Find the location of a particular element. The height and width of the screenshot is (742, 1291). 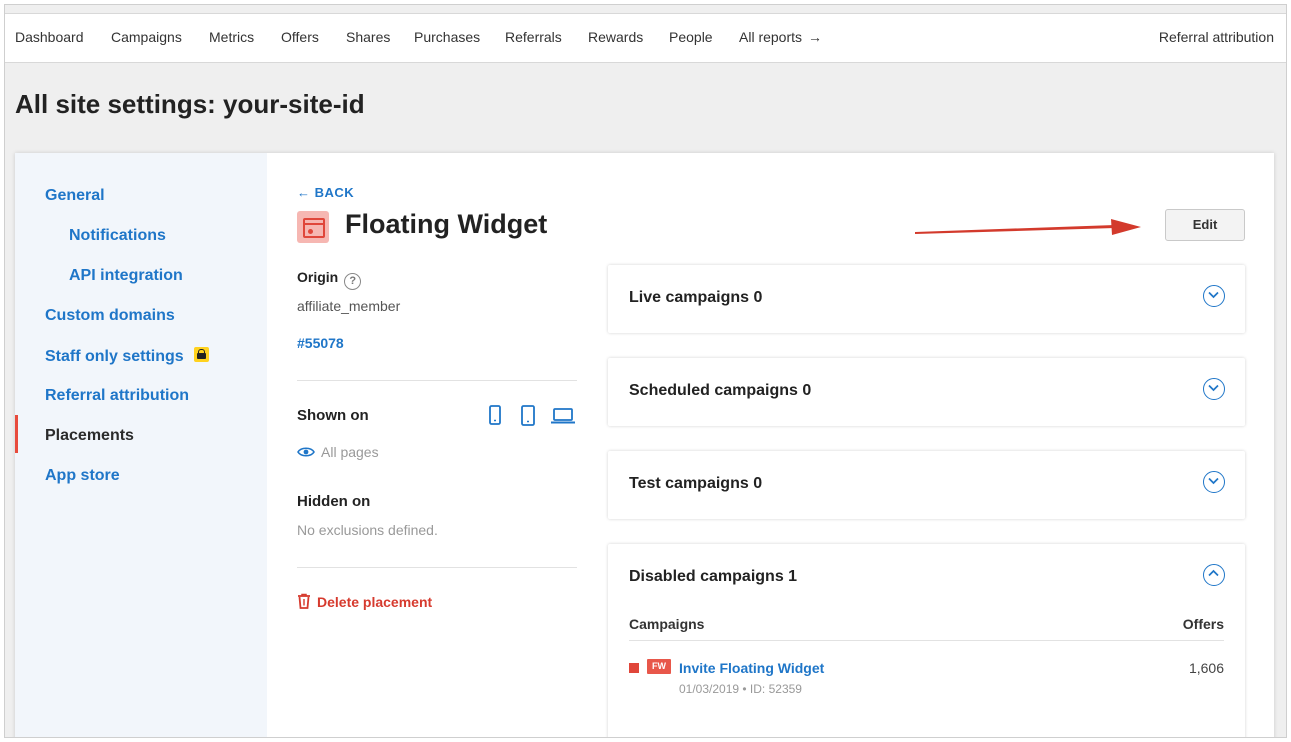

lock-icon is located at coordinates (201, 354).